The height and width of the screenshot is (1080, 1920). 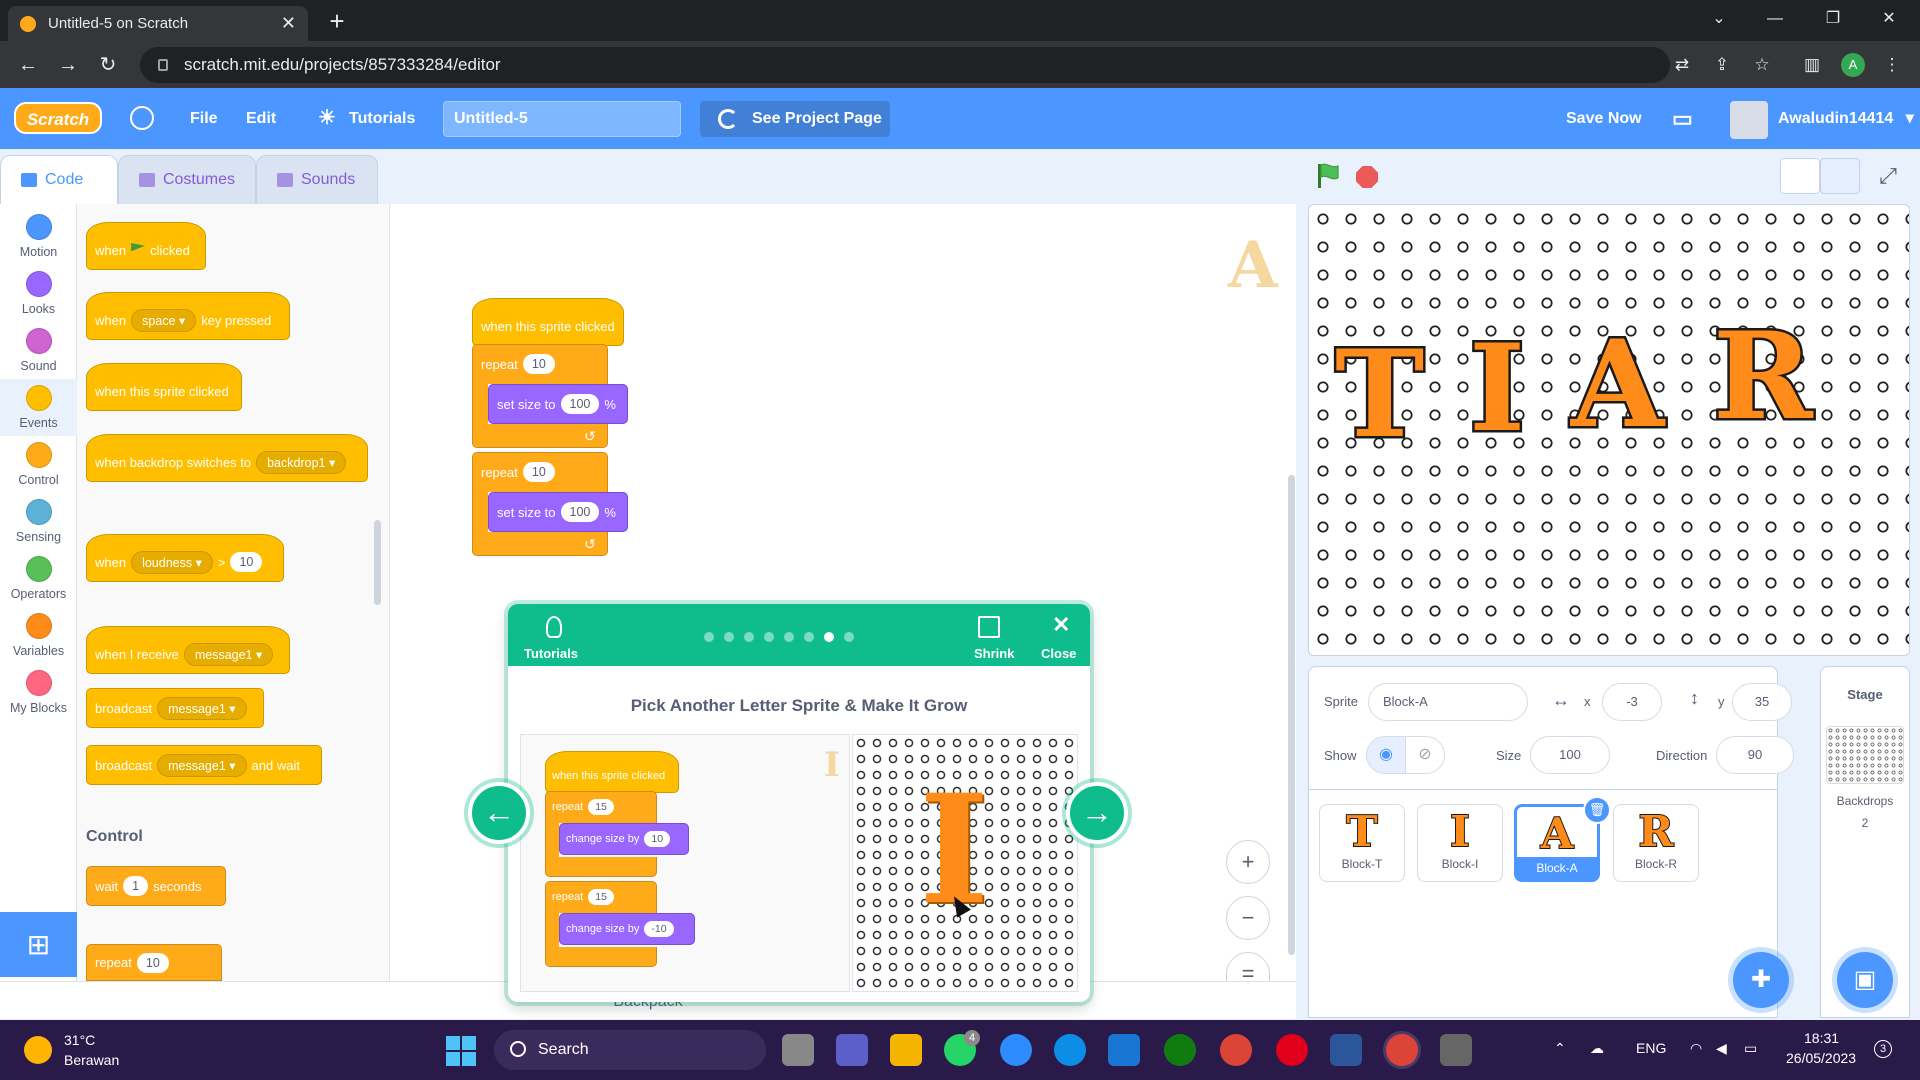 What do you see at coordinates (1425, 755) in the screenshot?
I see `show-hidden-button: ⊘` at bounding box center [1425, 755].